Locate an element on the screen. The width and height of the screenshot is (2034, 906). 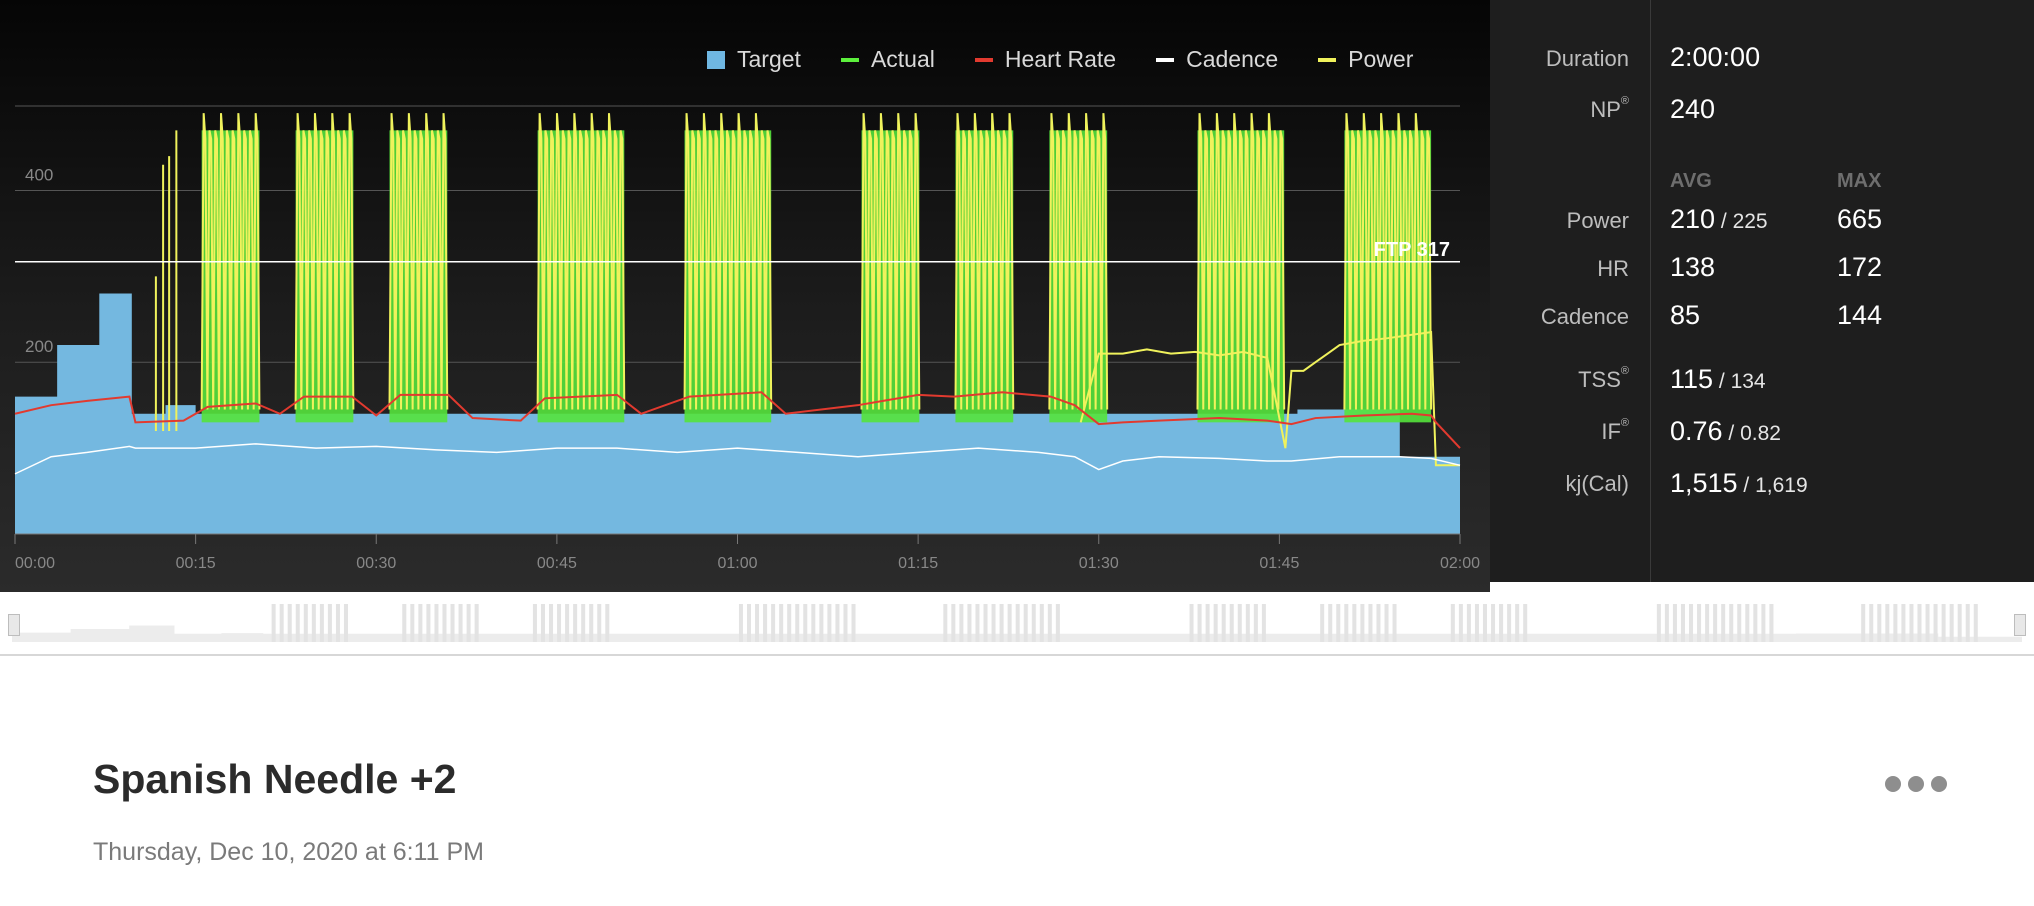
avg-column-header: AVG is located at coordinates (1691, 181).